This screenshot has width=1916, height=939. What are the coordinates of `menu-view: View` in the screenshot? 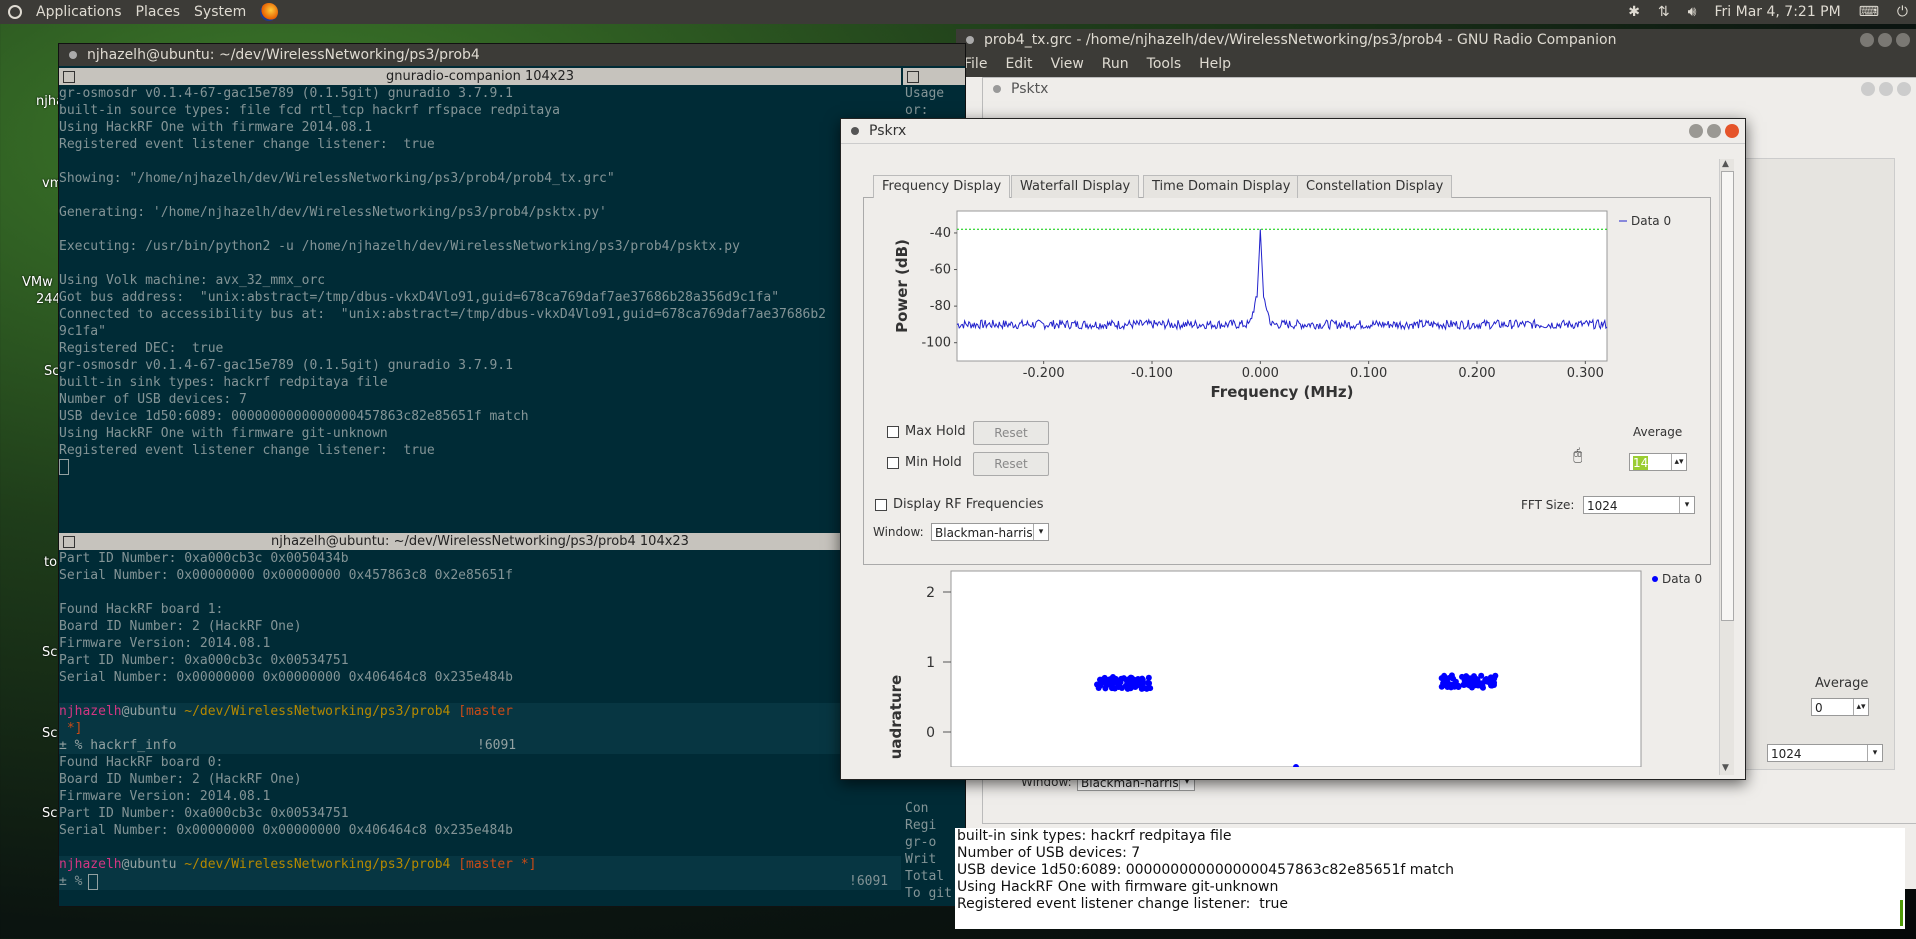 It's located at (1067, 64).